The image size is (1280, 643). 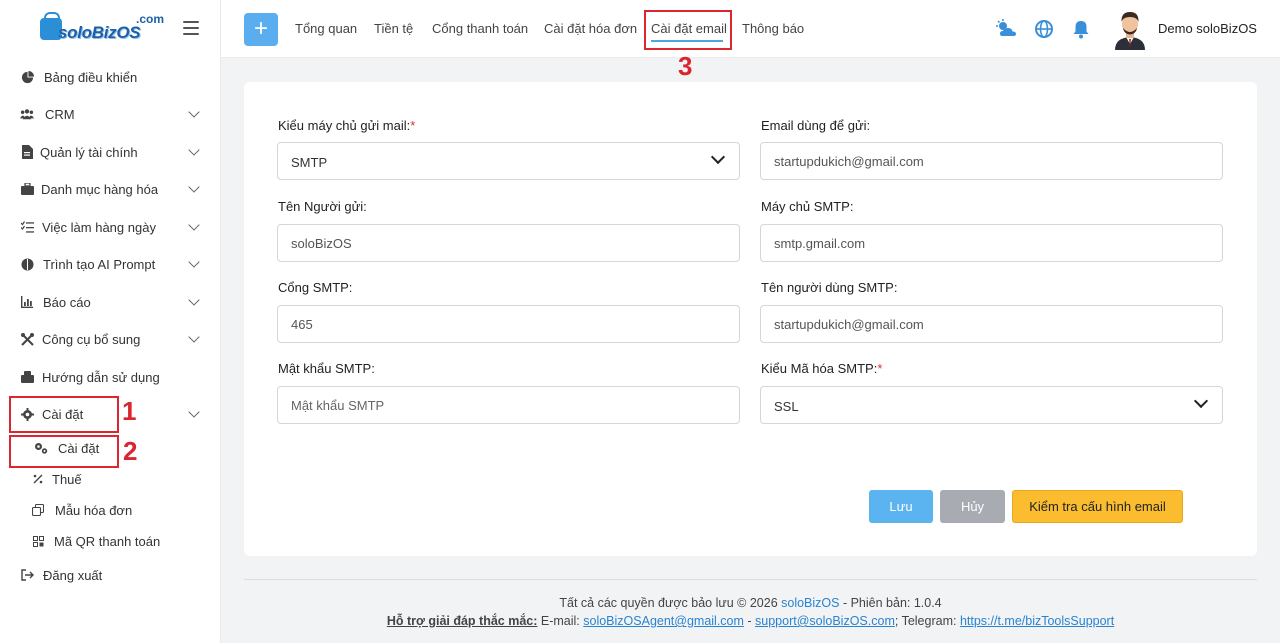 What do you see at coordinates (315, 287) in the screenshot?
I see `smtp-port-label: Cổng SMTP:` at bounding box center [315, 287].